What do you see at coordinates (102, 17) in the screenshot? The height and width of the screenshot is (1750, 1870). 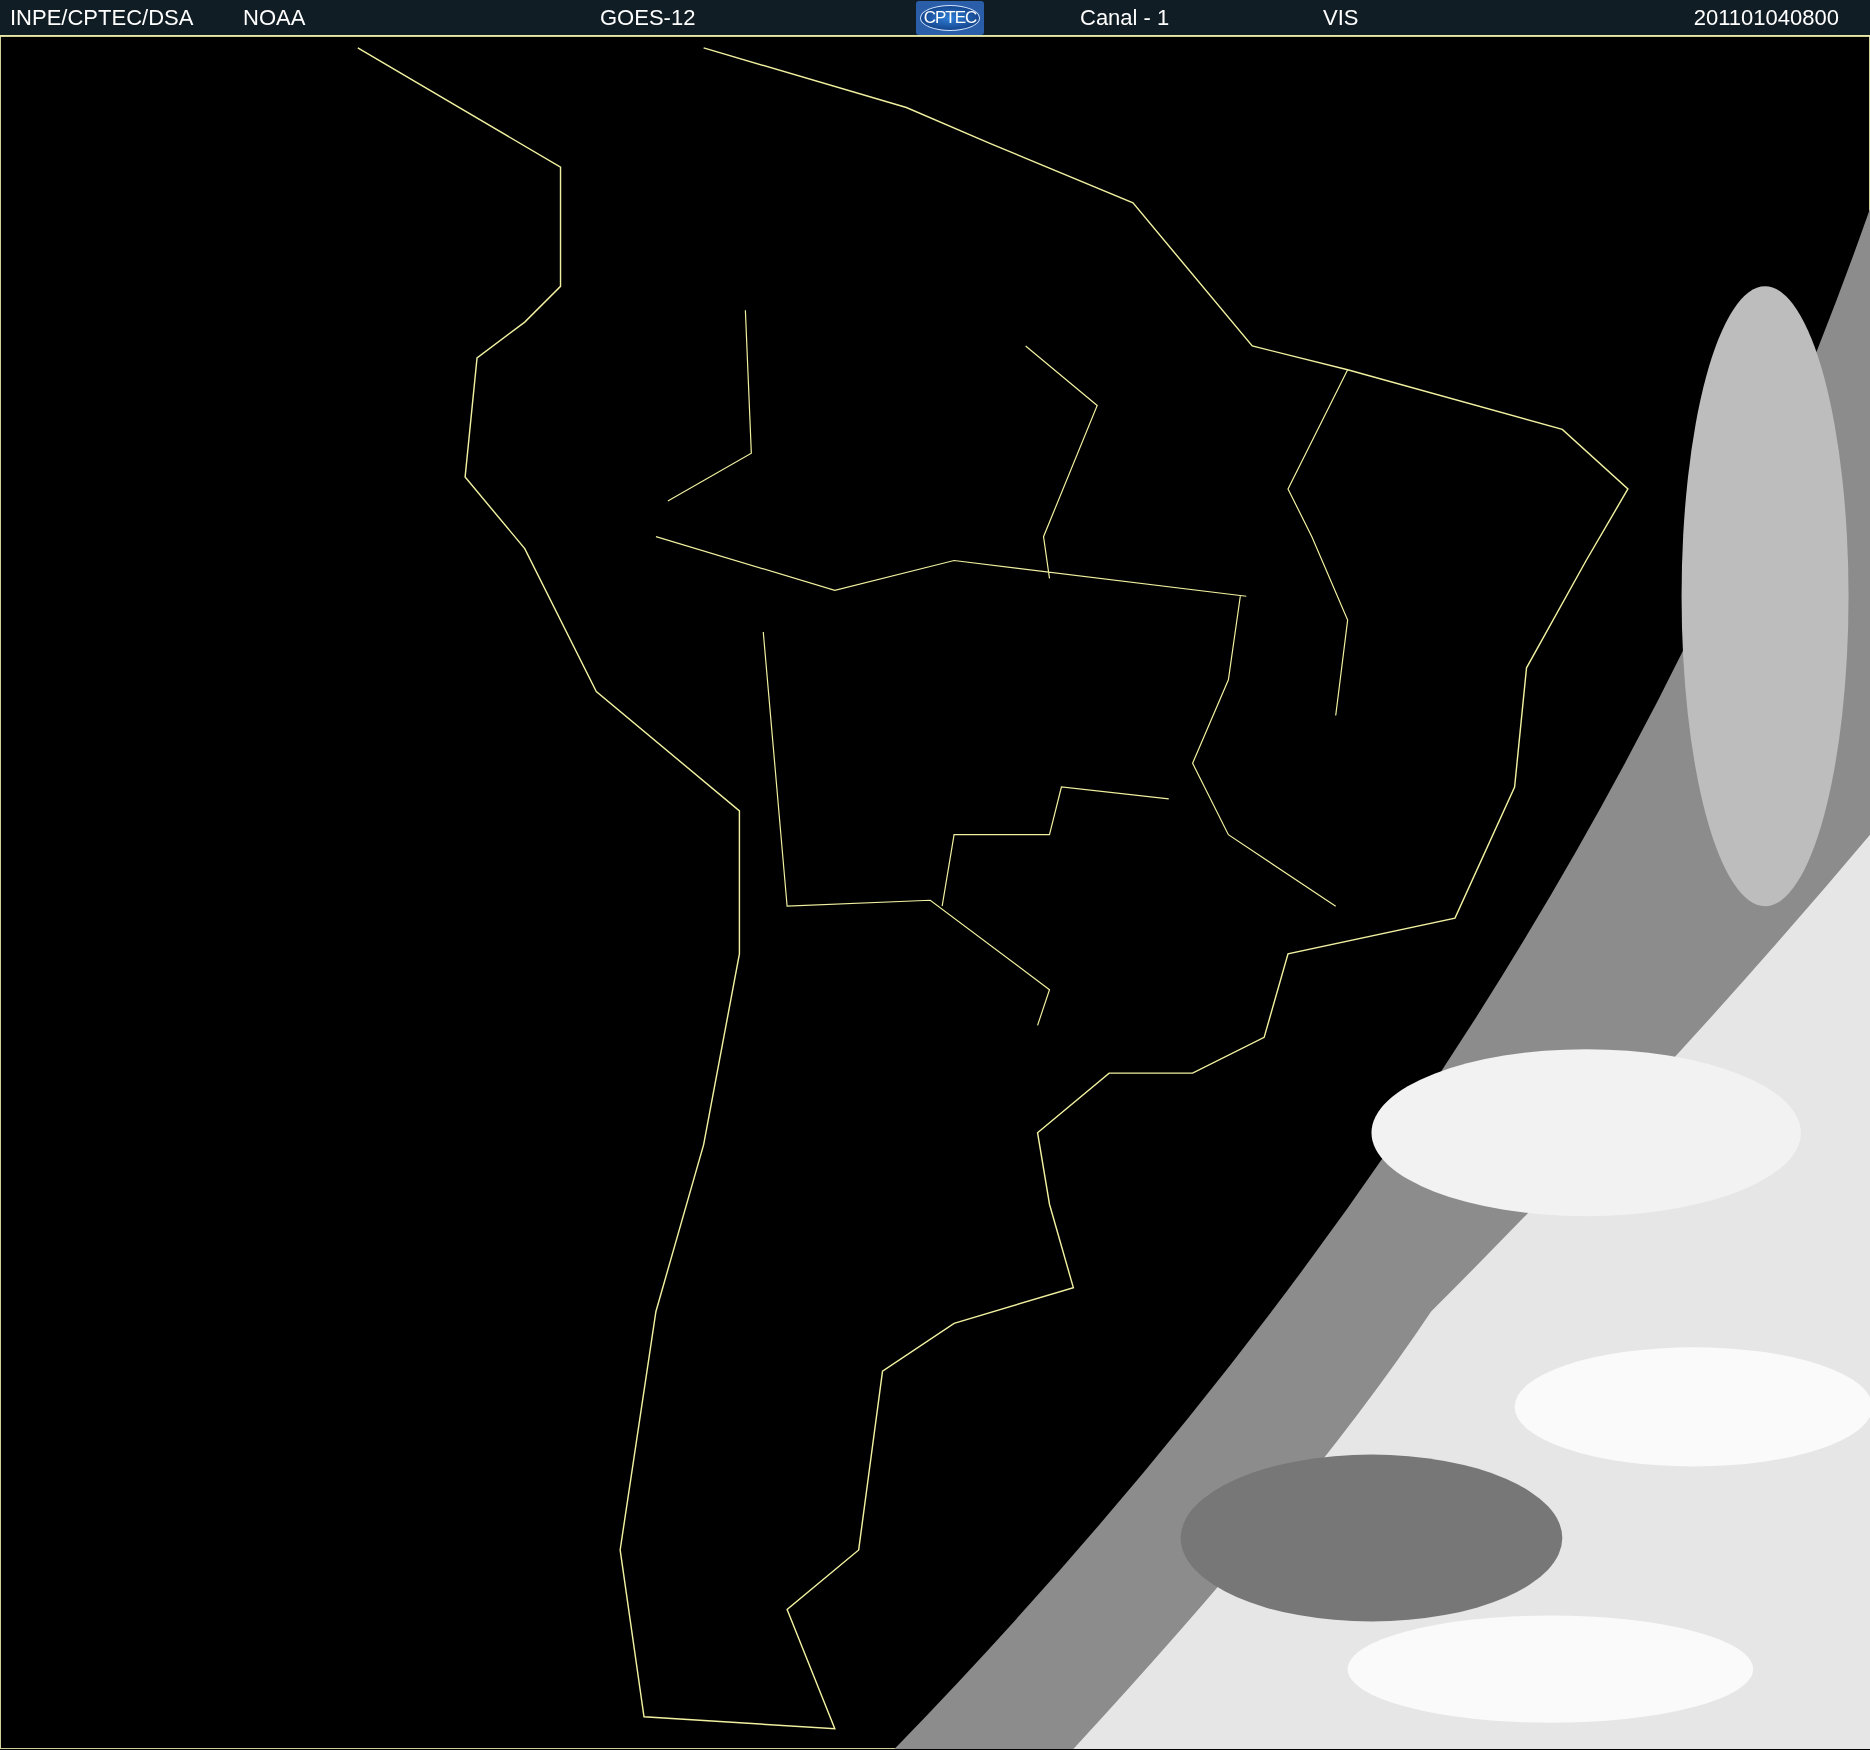 I see `agency-label: INPE/CPTEC/DSA` at bounding box center [102, 17].